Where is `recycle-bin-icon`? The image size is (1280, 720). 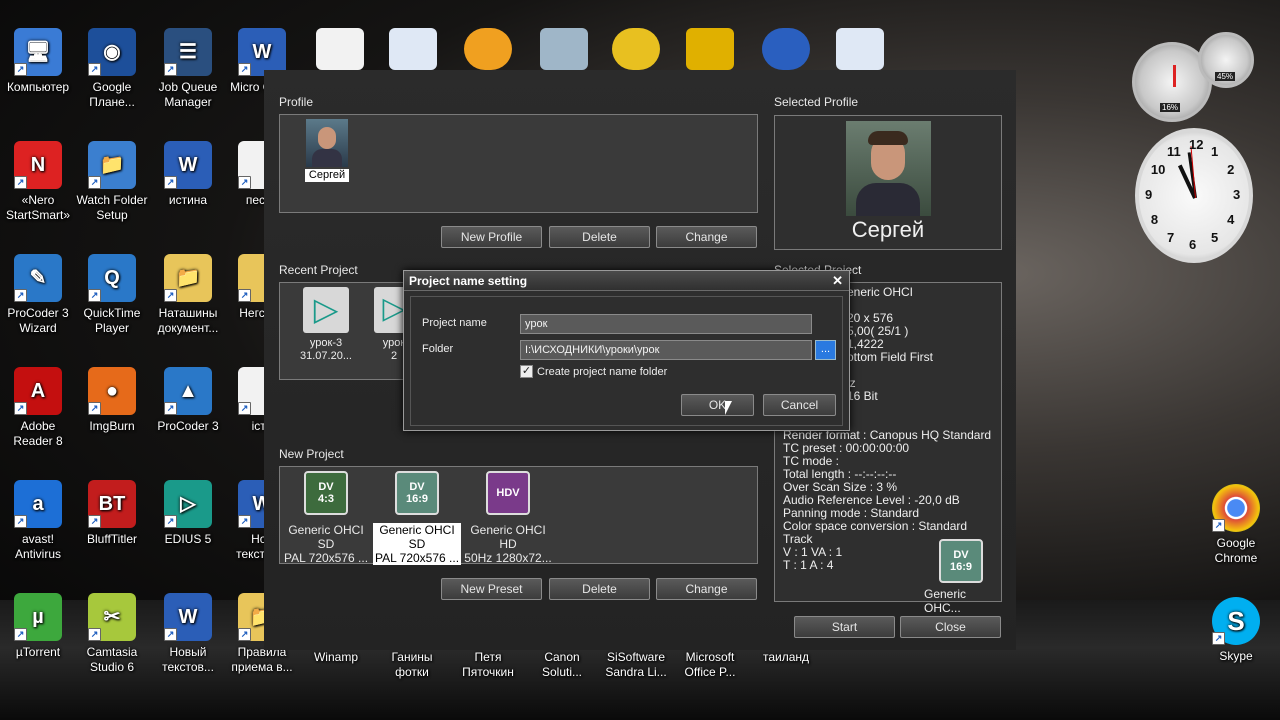
recycle-bin-icon is located at coordinates (564, 49).